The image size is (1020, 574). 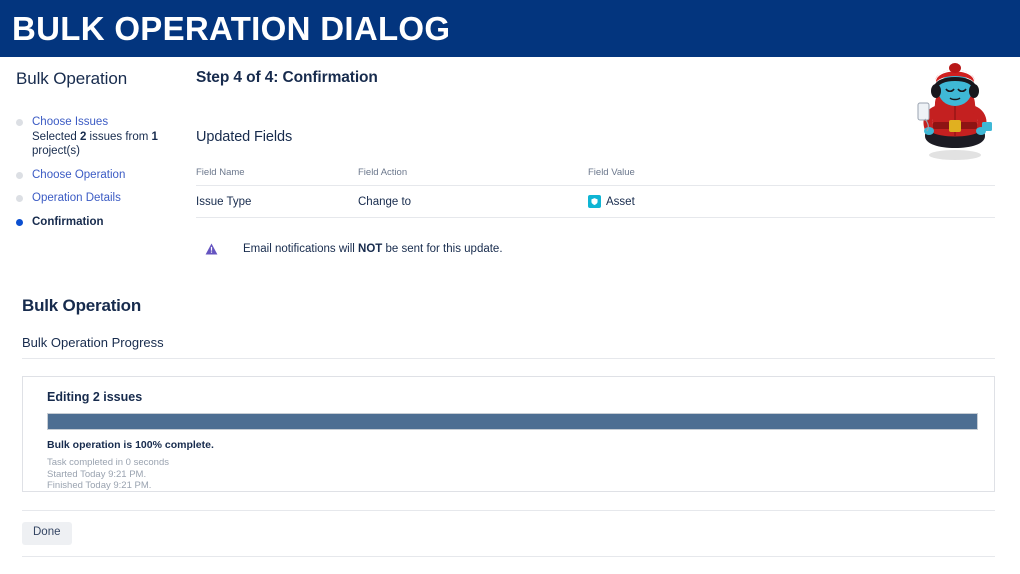 What do you see at coordinates (130, 445) in the screenshot?
I see `progress-status-text: Bulk operation is 100% complete.` at bounding box center [130, 445].